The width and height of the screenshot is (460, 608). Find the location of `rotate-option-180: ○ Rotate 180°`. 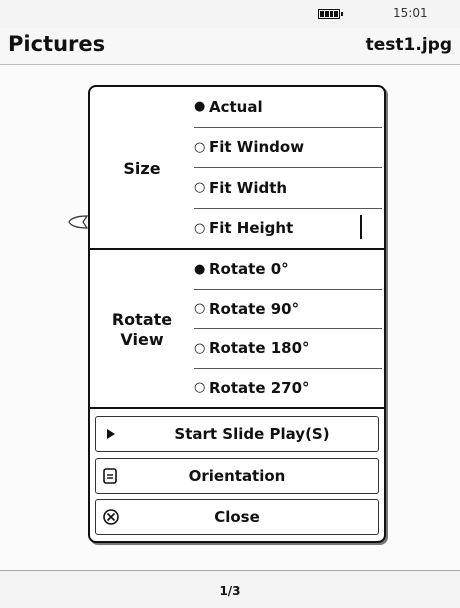

rotate-option-180: ○ Rotate 180° is located at coordinates (288, 349).